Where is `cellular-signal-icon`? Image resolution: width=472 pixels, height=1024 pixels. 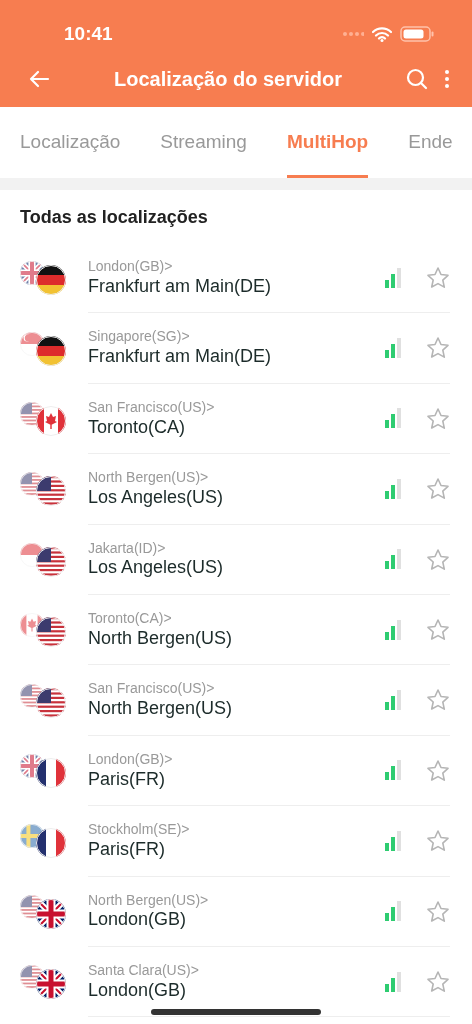
cellular-signal-icon is located at coordinates (353, 34).